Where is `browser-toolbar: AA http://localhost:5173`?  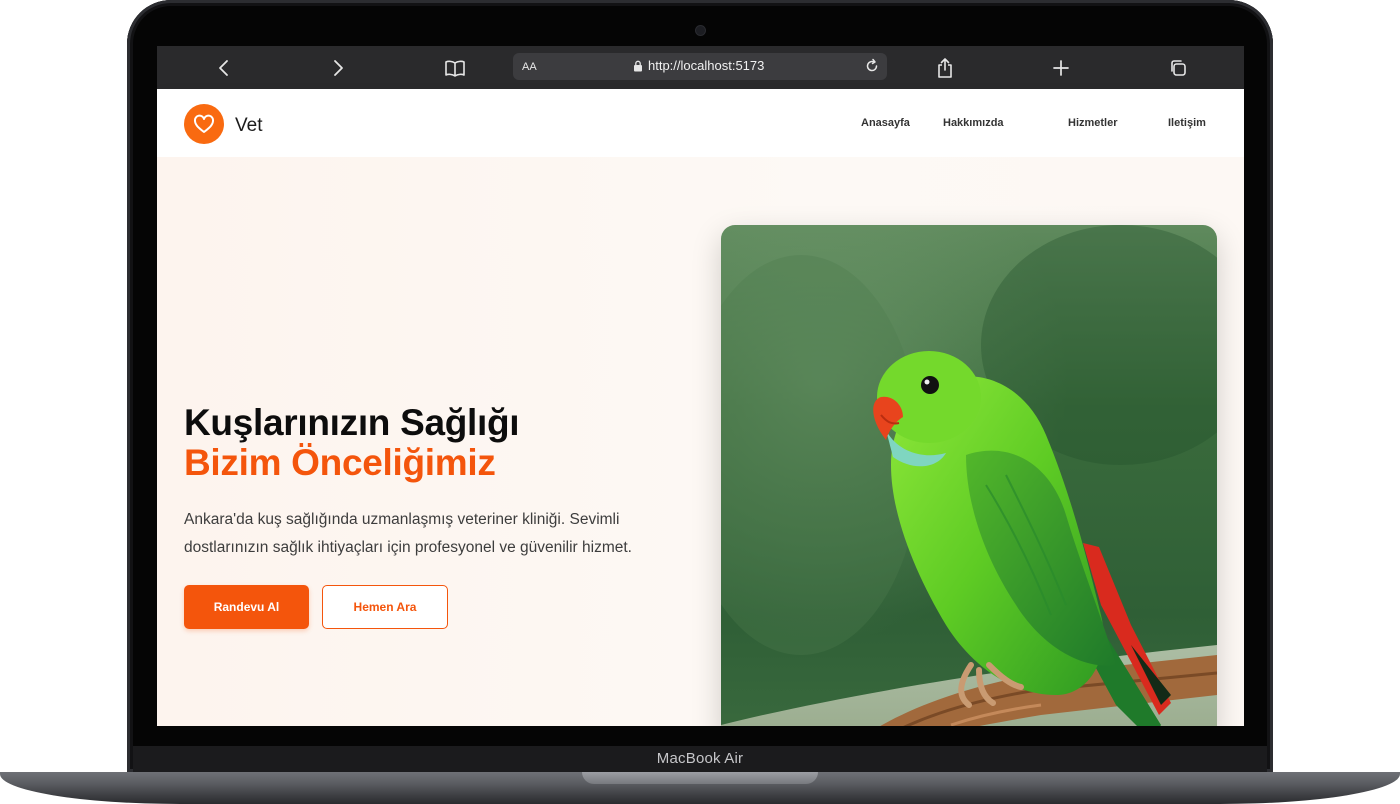
browser-toolbar: AA http://localhost:5173 is located at coordinates (700, 67).